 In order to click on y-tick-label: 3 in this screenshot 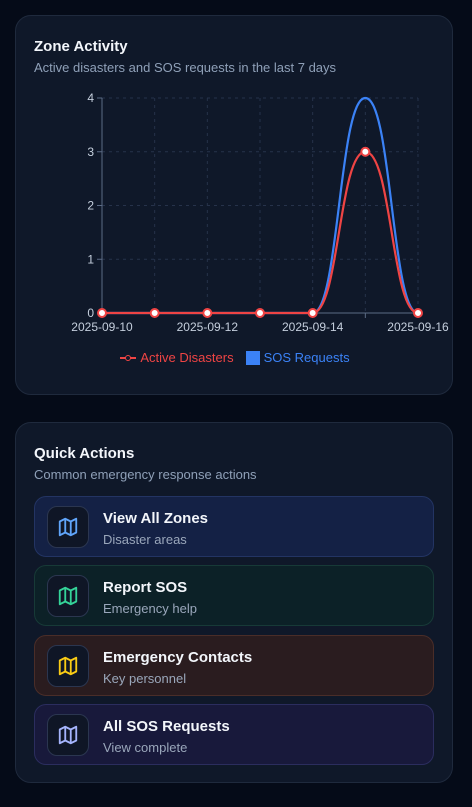, I will do `click(90, 152)`.